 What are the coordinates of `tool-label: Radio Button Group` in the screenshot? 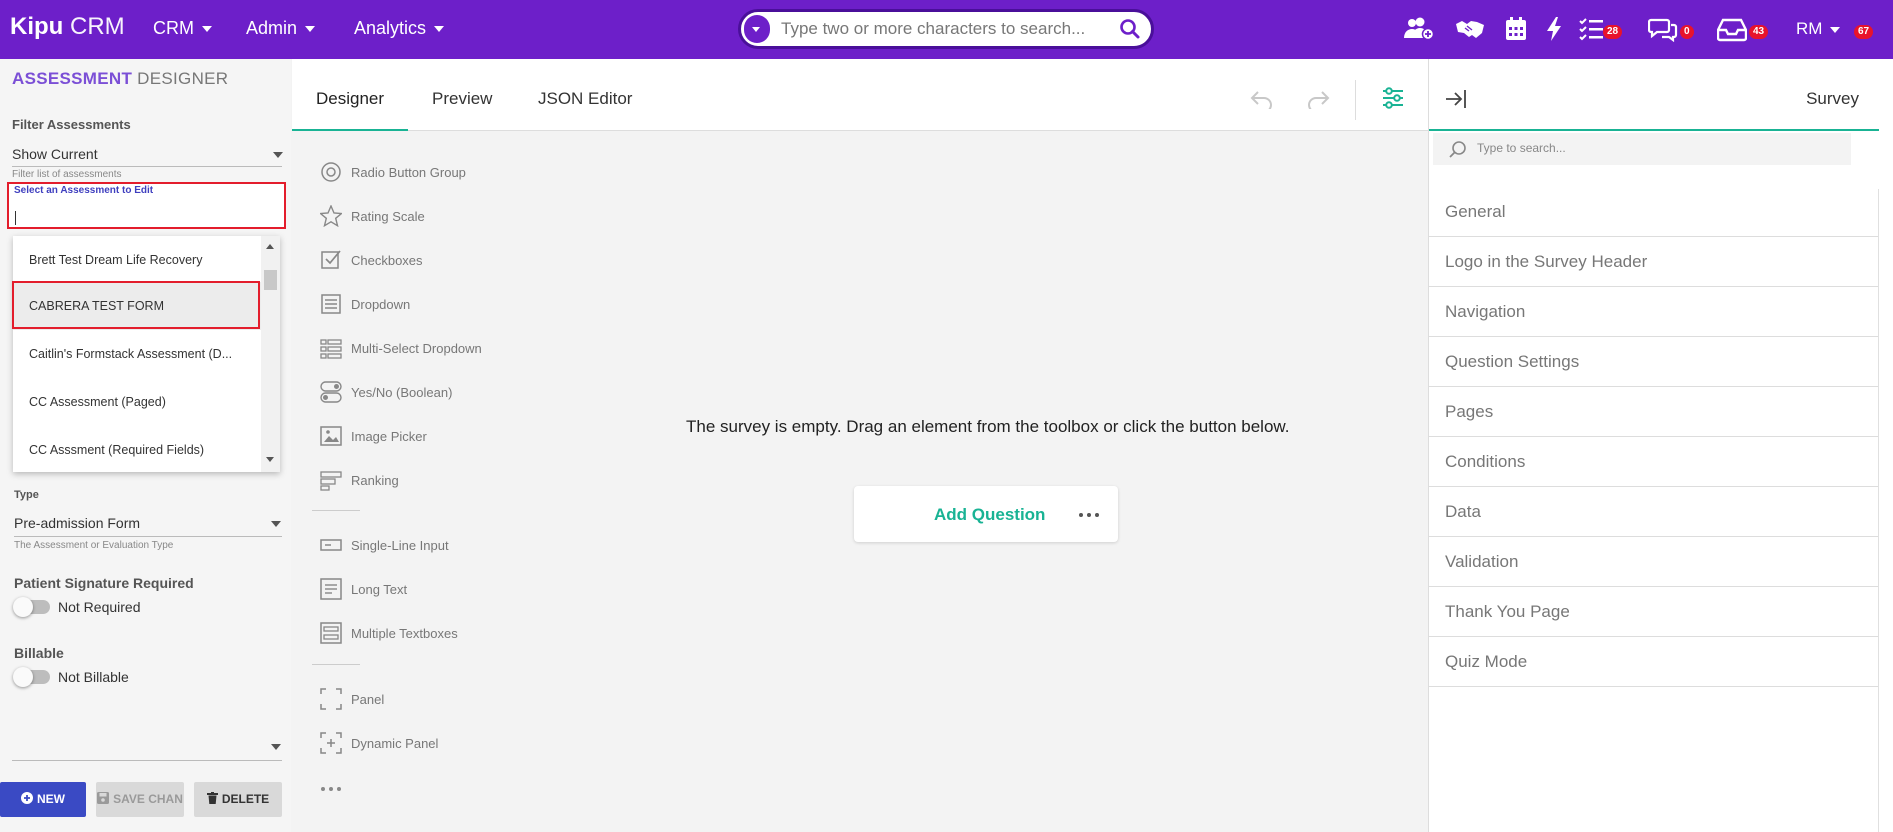 It's located at (408, 172).